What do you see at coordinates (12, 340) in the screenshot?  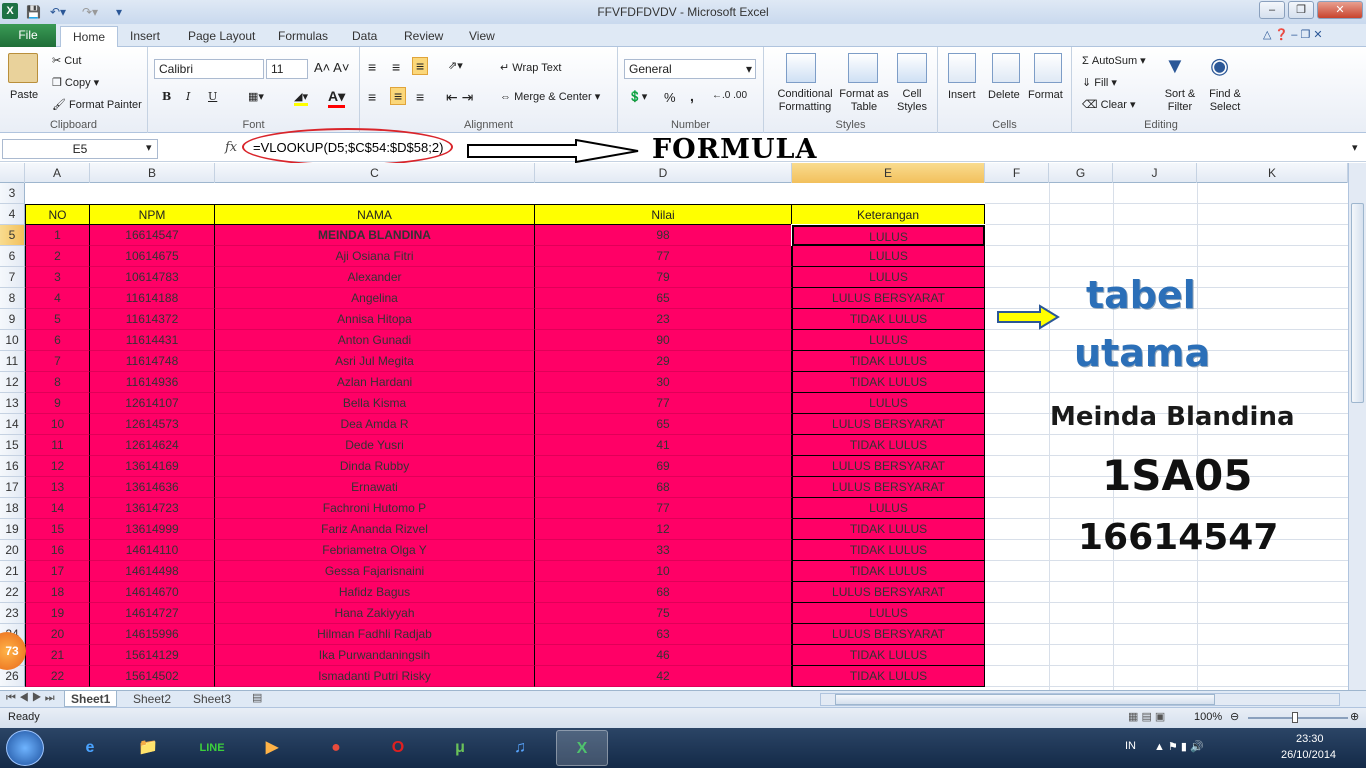 I see `row-header: 10` at bounding box center [12, 340].